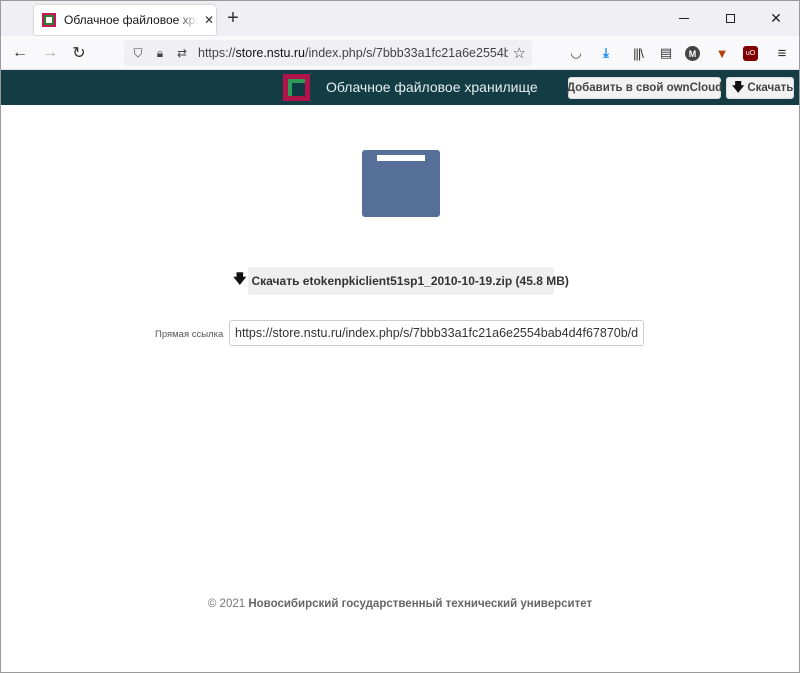  What do you see at coordinates (50, 53) in the screenshot?
I see `forward-icon: →` at bounding box center [50, 53].